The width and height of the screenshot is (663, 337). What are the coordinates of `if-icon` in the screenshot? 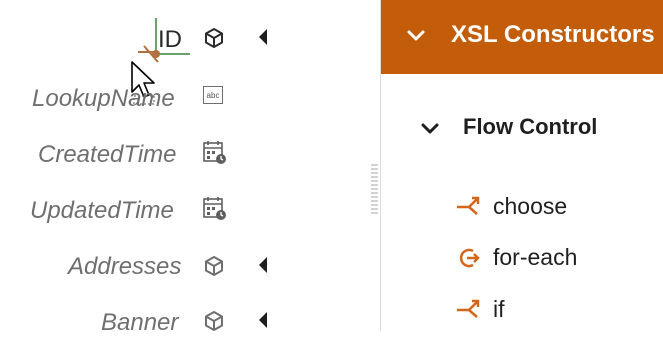 It's located at (468, 308).